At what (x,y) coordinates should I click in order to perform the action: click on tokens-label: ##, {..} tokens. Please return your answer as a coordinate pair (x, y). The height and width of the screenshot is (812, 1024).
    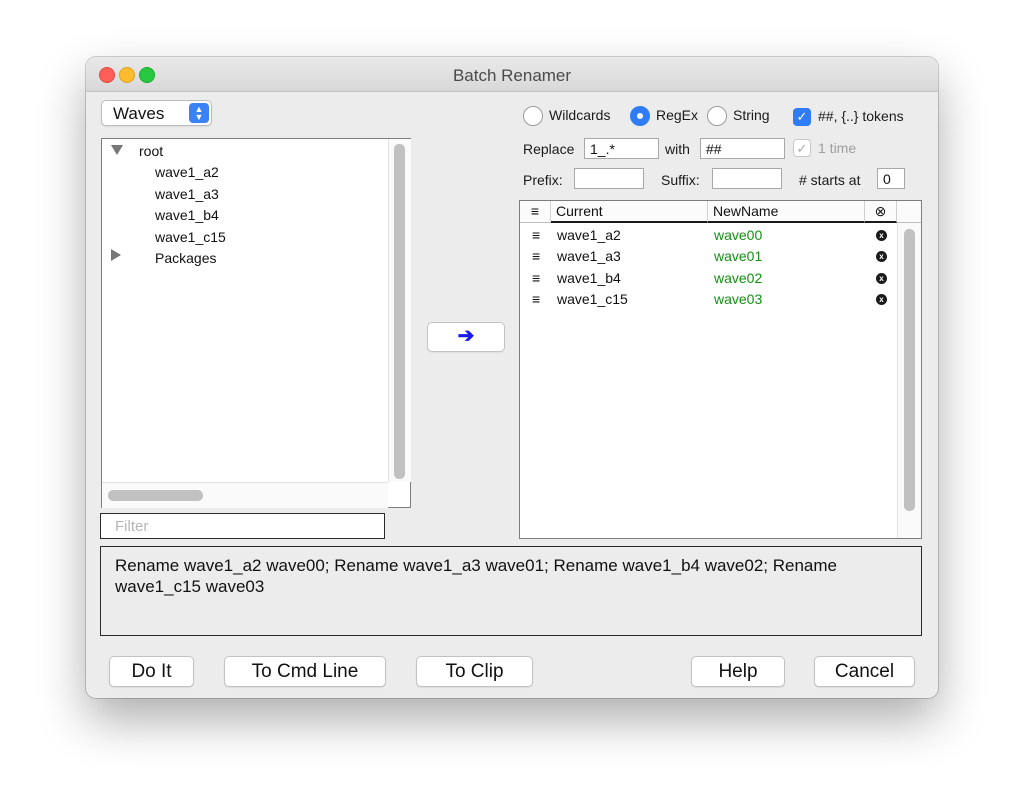
    Looking at the image, I should click on (861, 116).